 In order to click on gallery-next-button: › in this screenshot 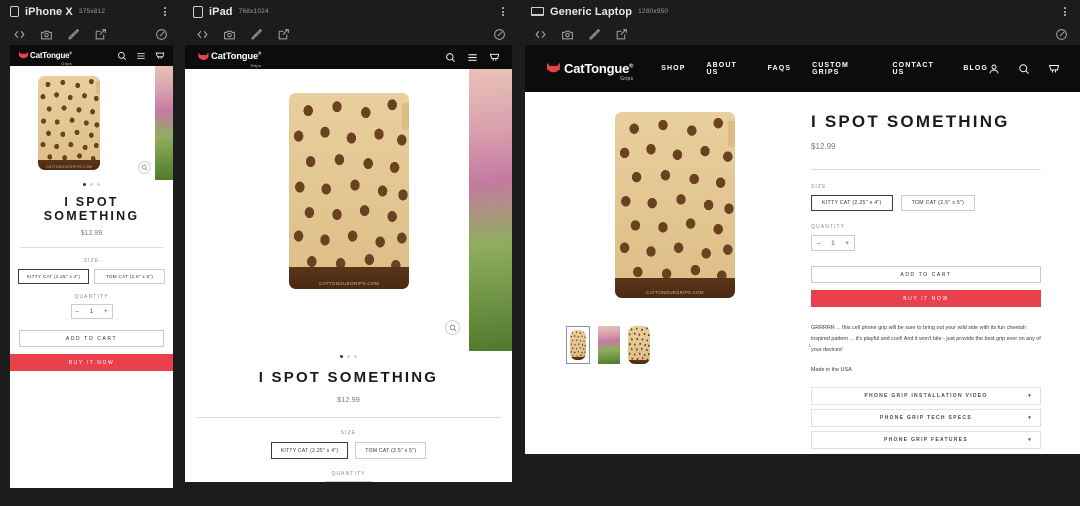, I will do `click(809, 345)`.